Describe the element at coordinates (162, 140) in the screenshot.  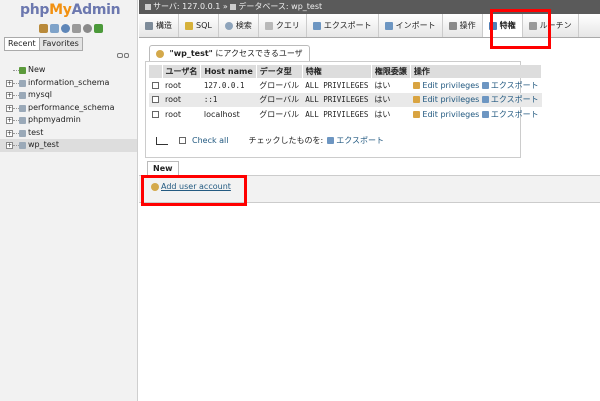
I see `select-arrow-icon` at that location.